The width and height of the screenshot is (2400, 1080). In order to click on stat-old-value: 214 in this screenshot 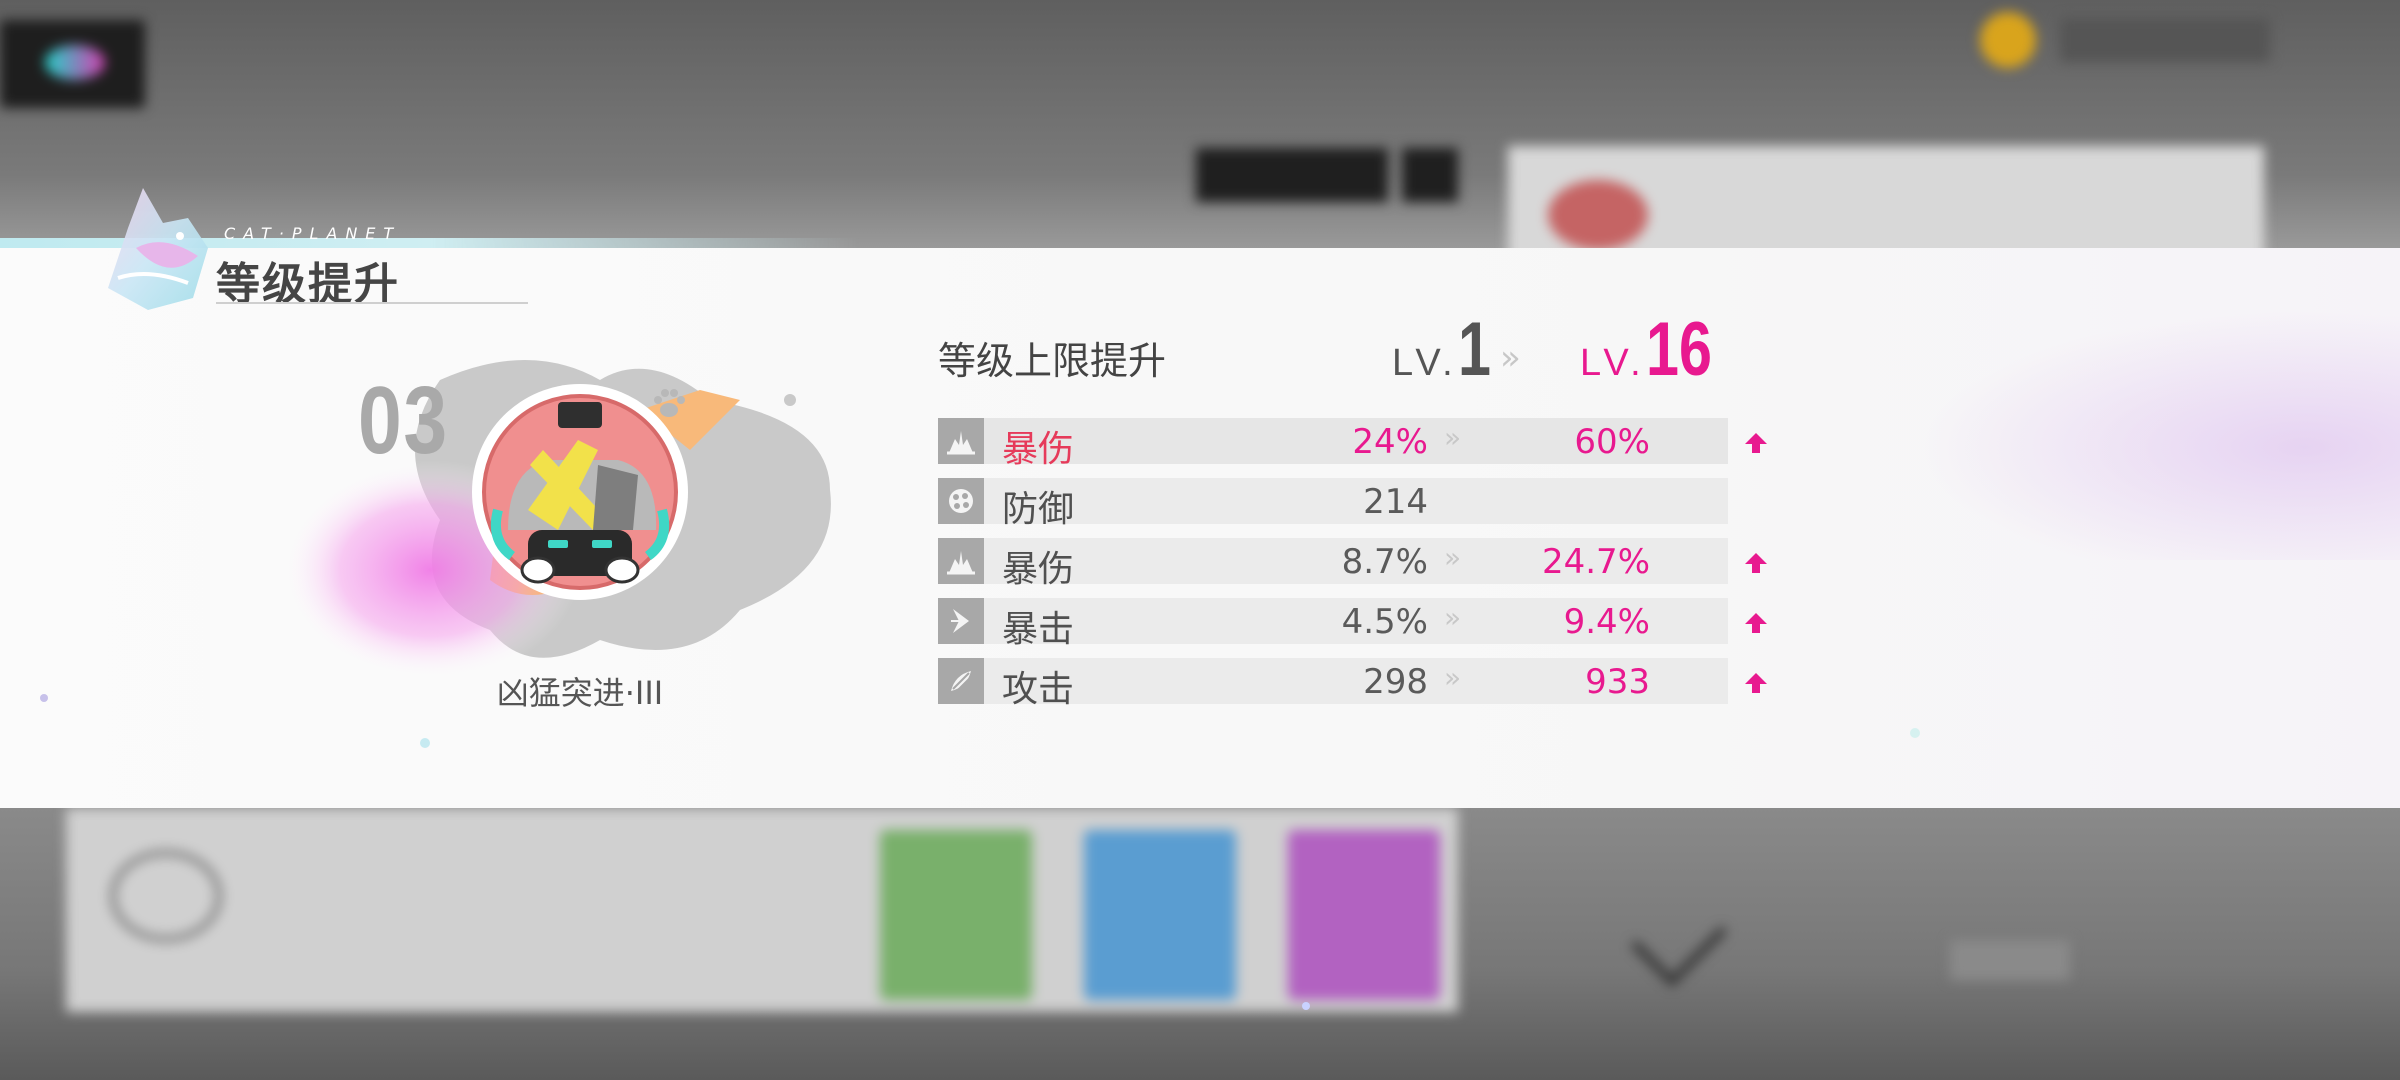, I will do `click(1395, 502)`.